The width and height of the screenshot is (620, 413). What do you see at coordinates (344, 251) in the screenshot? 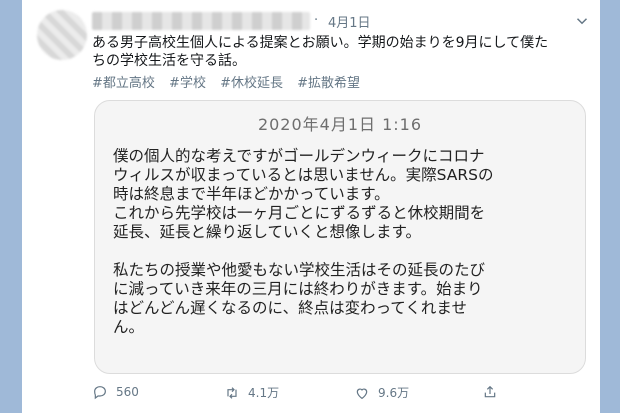
I see `image-text-line` at bounding box center [344, 251].